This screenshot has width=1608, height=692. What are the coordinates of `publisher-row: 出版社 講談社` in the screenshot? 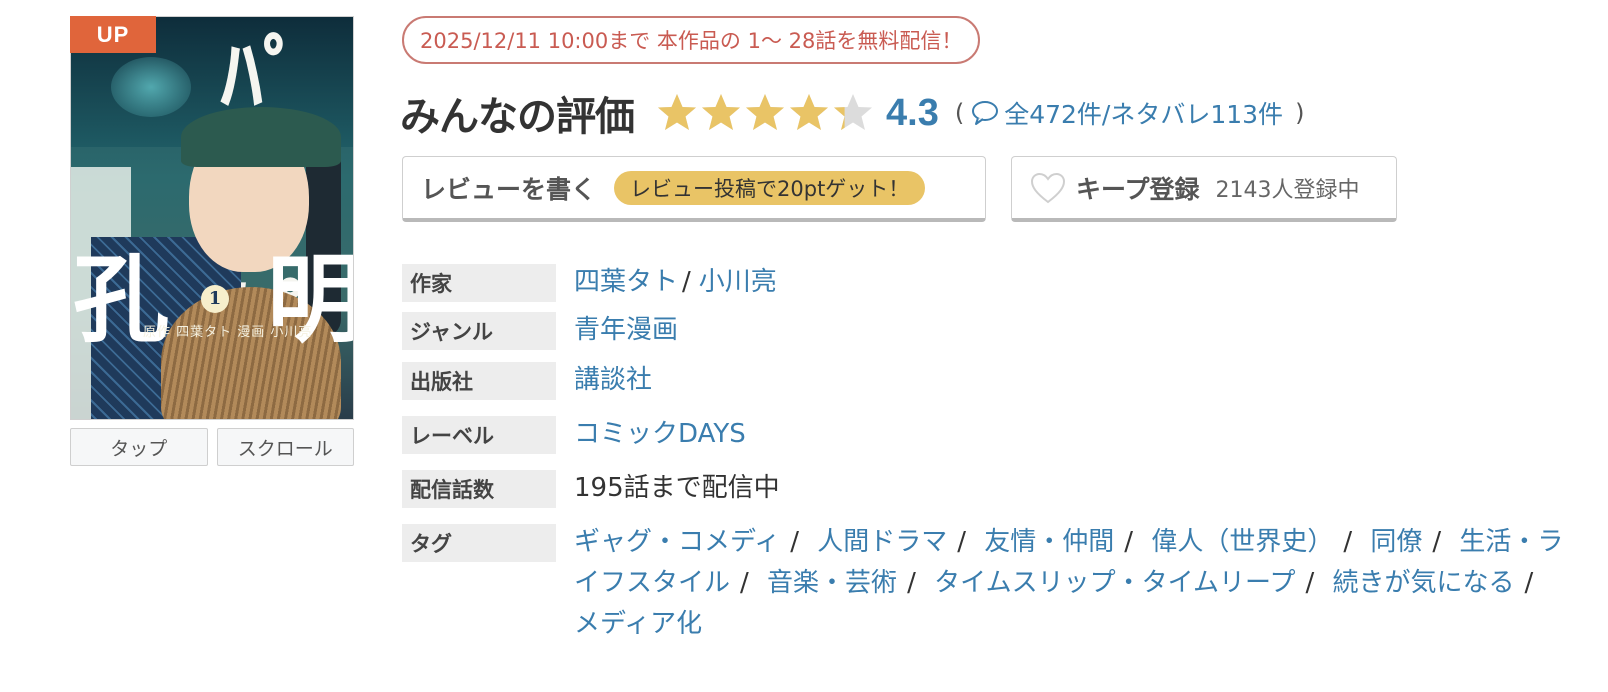 It's located at (1002, 387).